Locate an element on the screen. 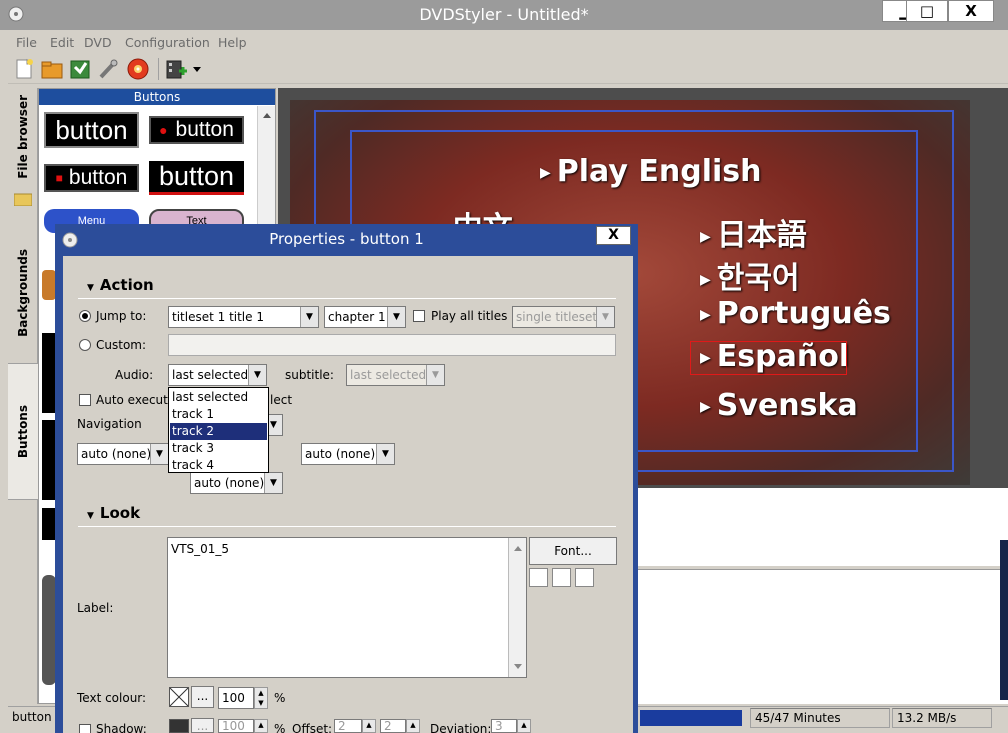 Image resolution: width=1008 pixels, height=733 pixels. auto-execute-label-tail: lect is located at coordinates (281, 400).